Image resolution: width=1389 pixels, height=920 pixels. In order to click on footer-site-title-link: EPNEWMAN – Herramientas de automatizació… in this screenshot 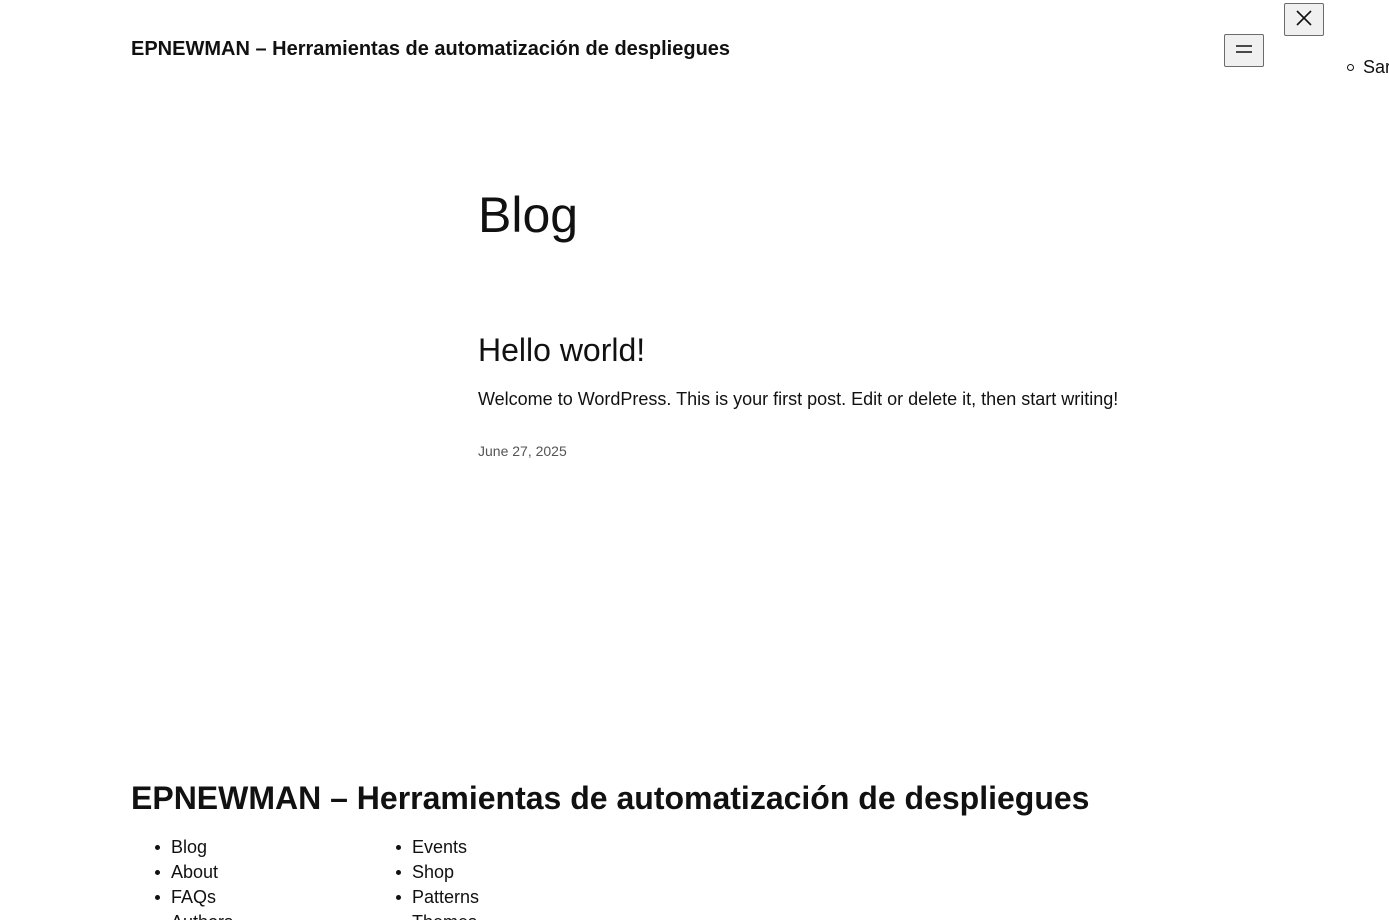, I will do `click(610, 798)`.